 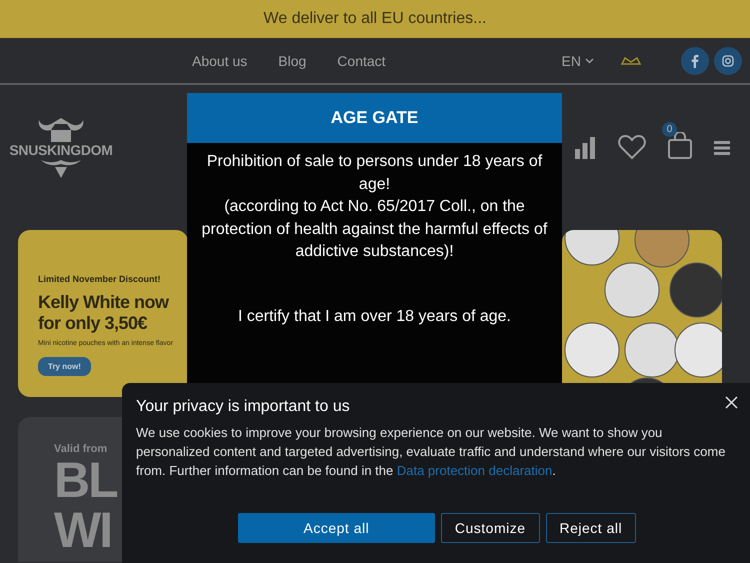 I want to click on age-gate-message: Prohibition of sale to persons under 18 years of age! (according to Act No. 65/2017 Coll., on the protection of health against the harmful effects of addictive substances)!, so click(x=374, y=207).